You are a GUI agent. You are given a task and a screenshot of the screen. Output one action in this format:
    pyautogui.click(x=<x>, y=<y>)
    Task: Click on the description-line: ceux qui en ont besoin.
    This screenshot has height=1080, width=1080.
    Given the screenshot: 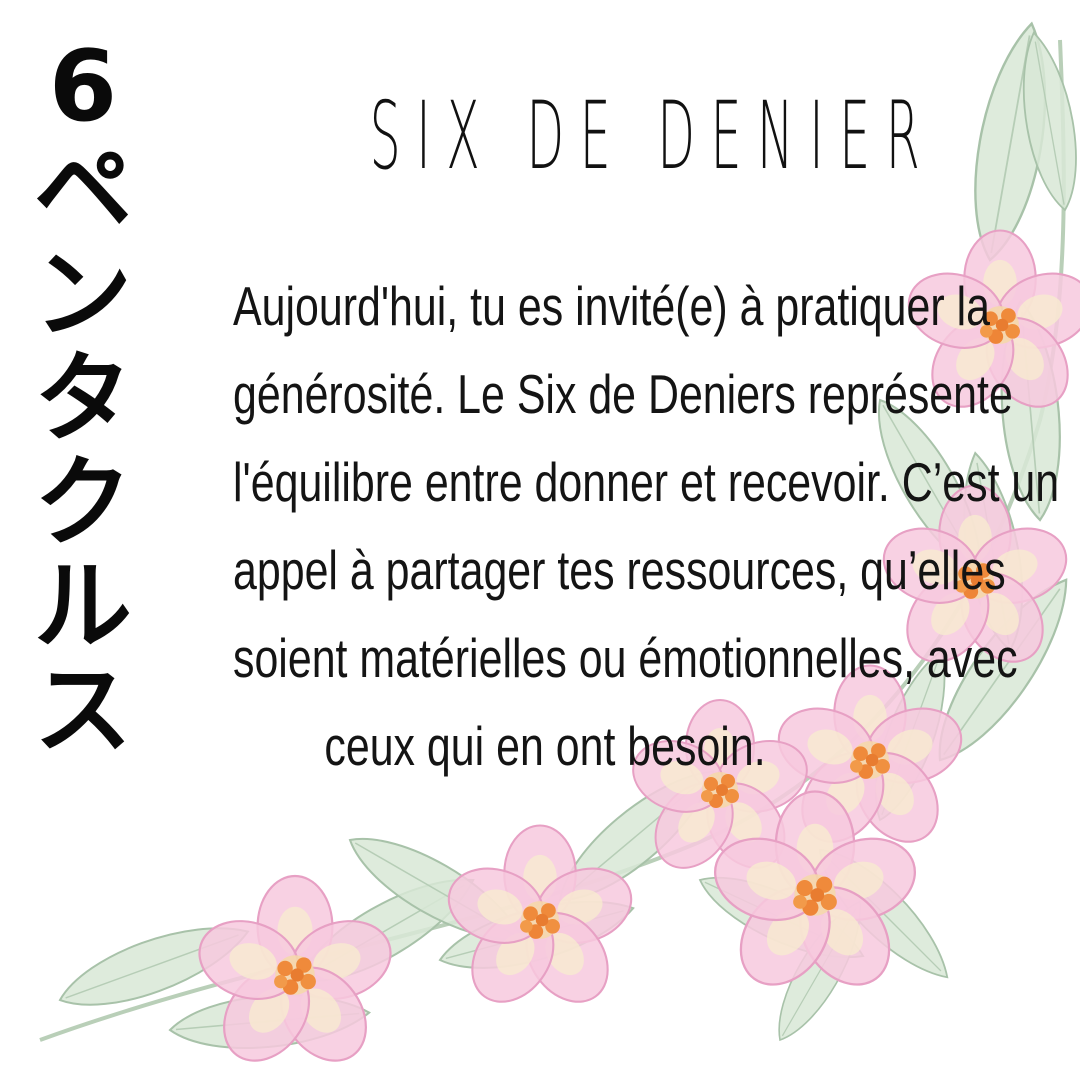 What is the action you would take?
    pyautogui.click(x=545, y=746)
    